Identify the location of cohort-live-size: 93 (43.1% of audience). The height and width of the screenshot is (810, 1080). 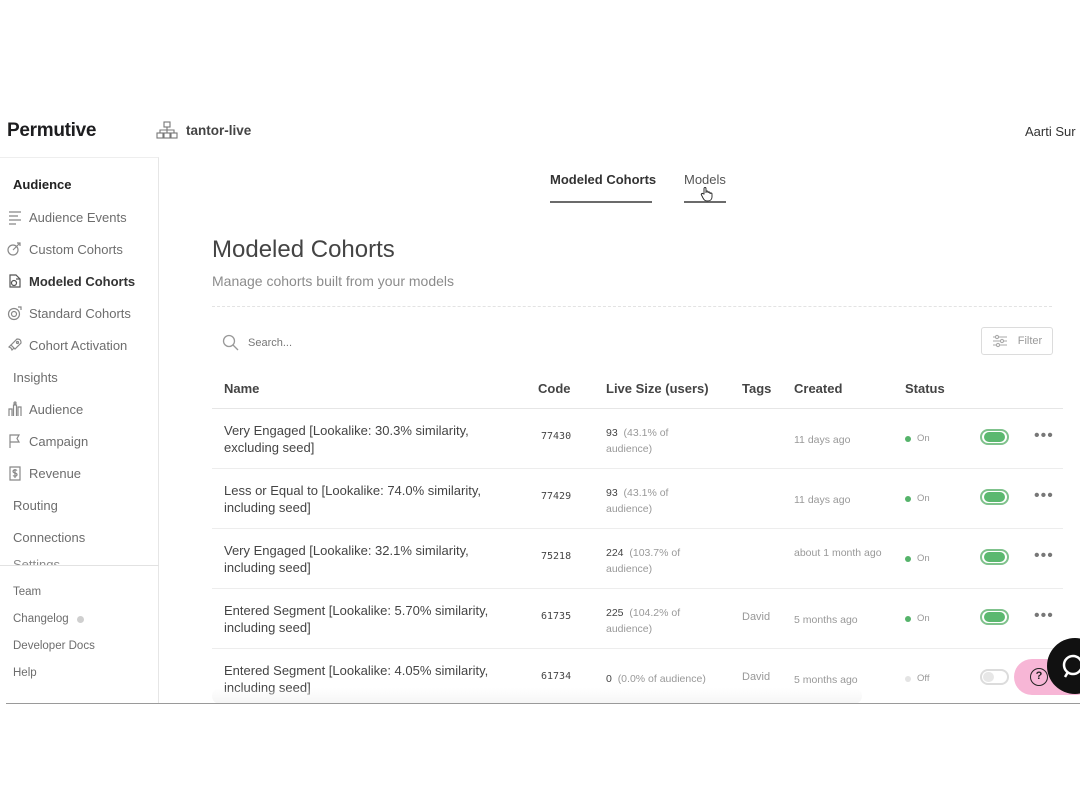
(661, 501).